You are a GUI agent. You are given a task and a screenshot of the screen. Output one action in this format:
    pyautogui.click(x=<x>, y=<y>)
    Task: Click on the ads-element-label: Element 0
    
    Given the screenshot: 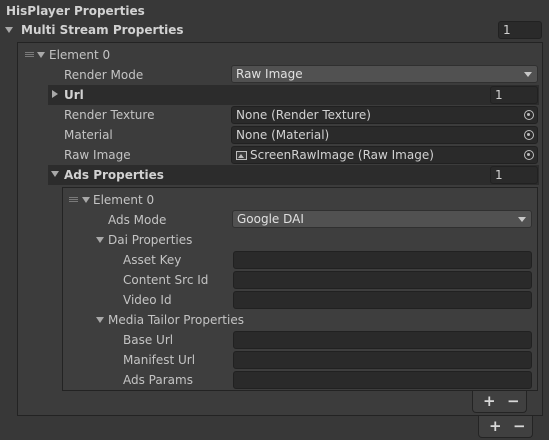 What is the action you would take?
    pyautogui.click(x=123, y=200)
    